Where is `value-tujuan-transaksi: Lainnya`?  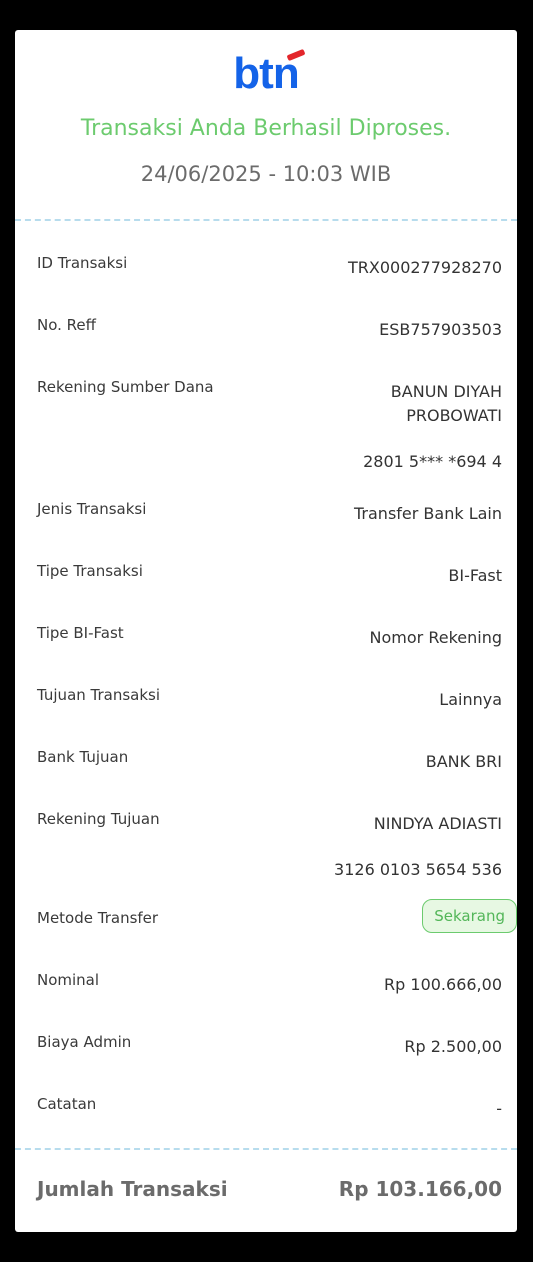
value-tujuan-transaksi: Lainnya is located at coordinates (470, 699).